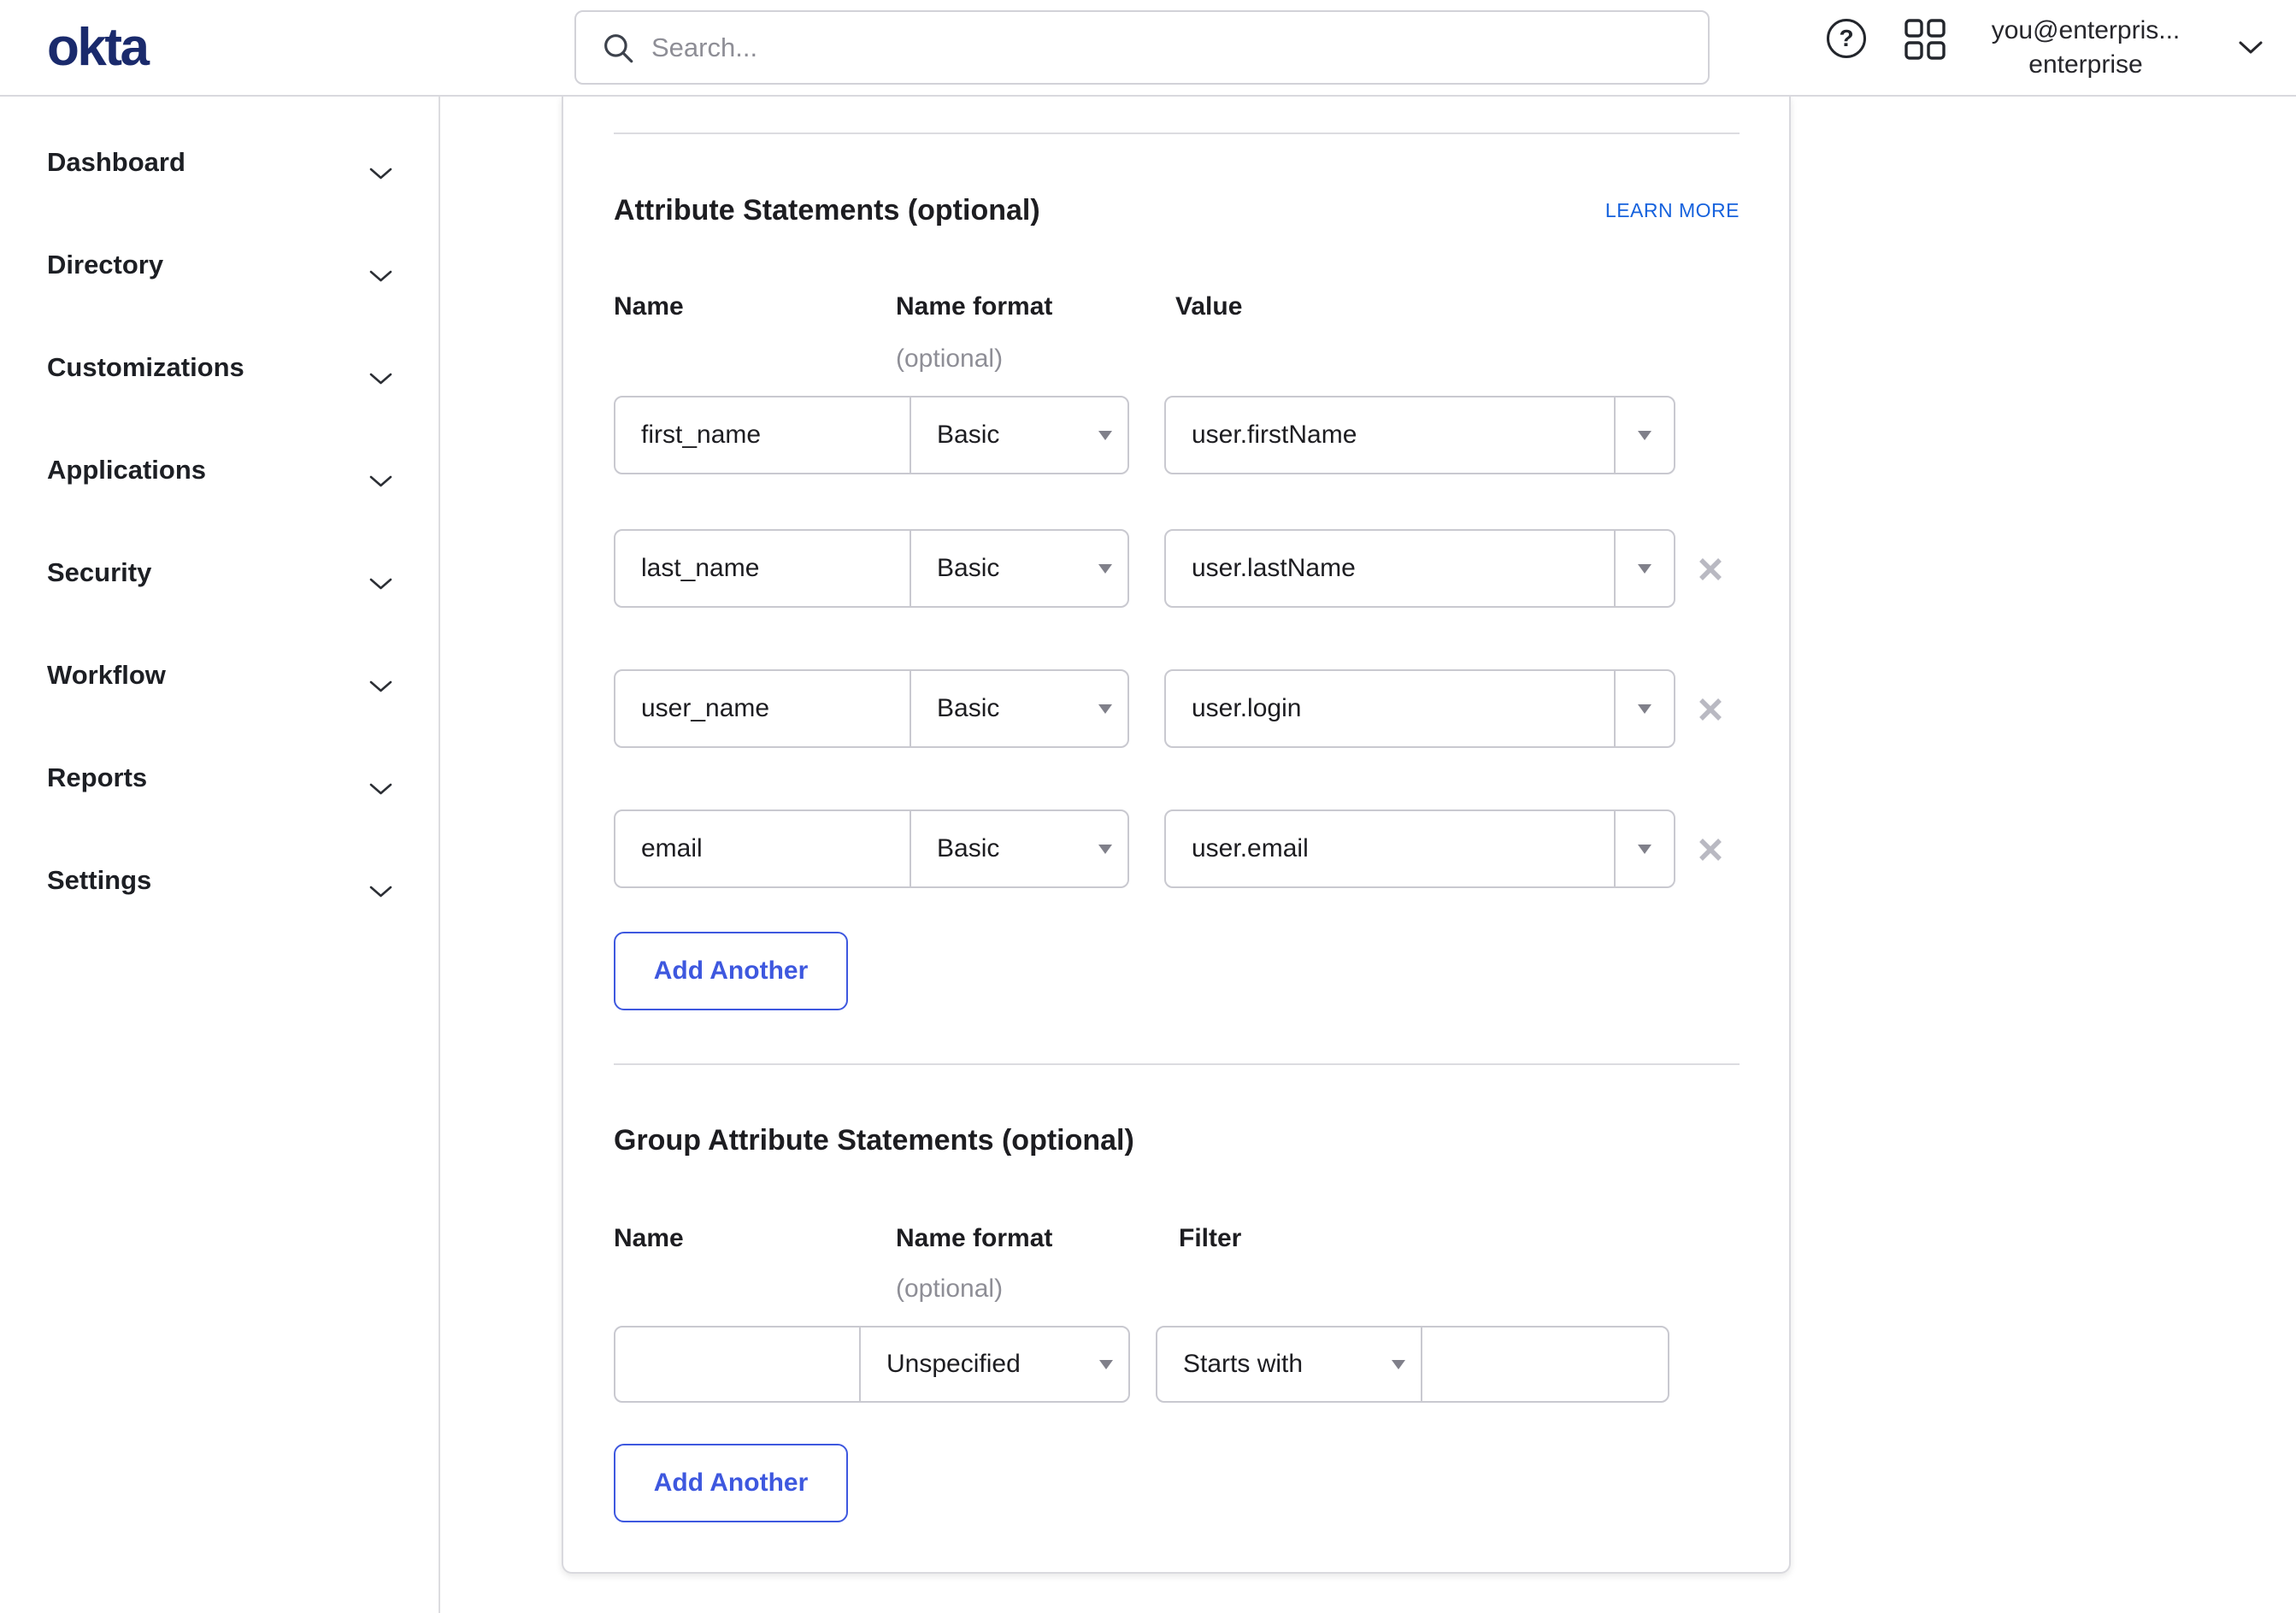 The image size is (2296, 1613). I want to click on sidebar-item-label: Directory, so click(105, 265).